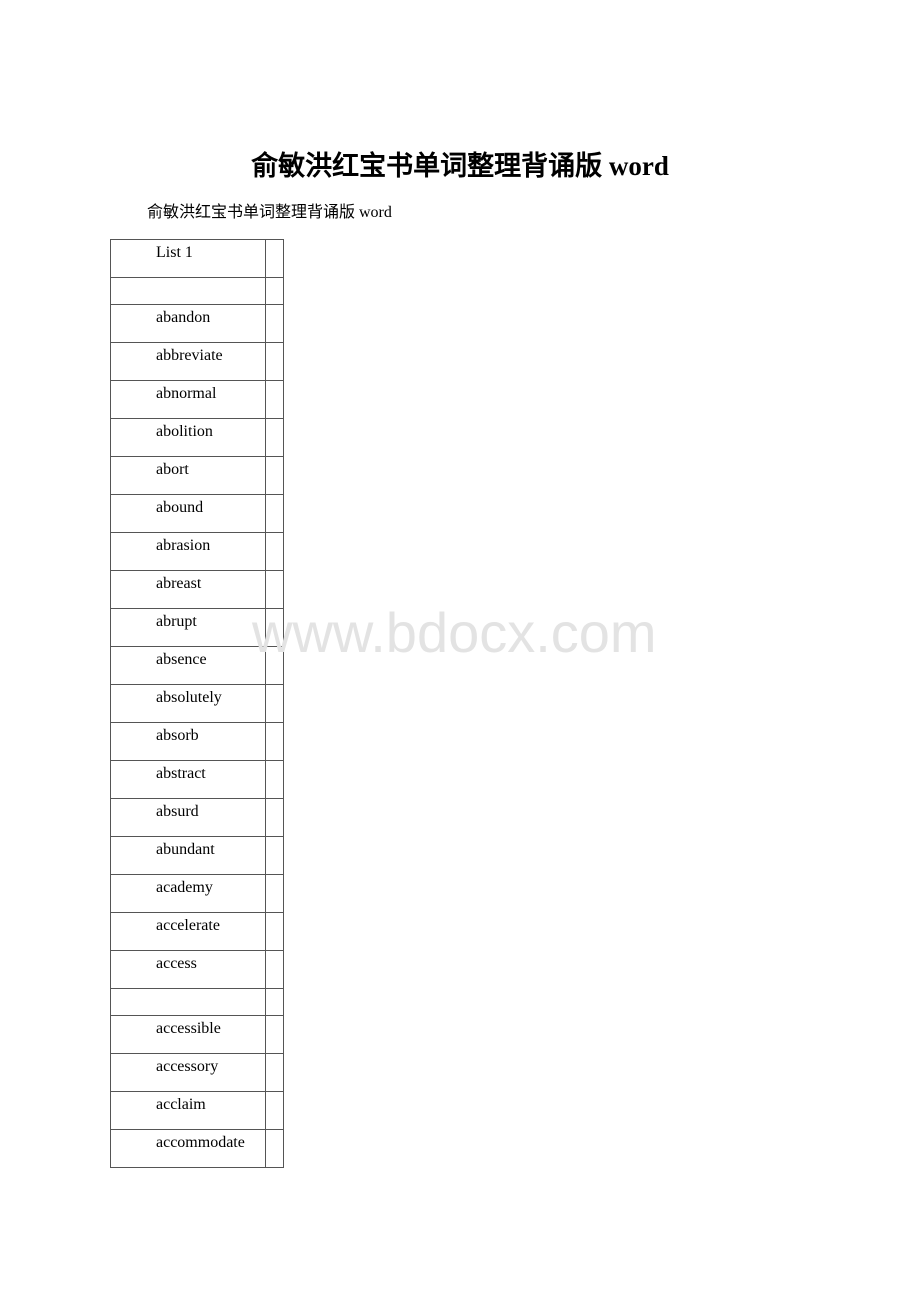 This screenshot has height=1302, width=920. I want to click on word-text: accelerate, so click(188, 925).